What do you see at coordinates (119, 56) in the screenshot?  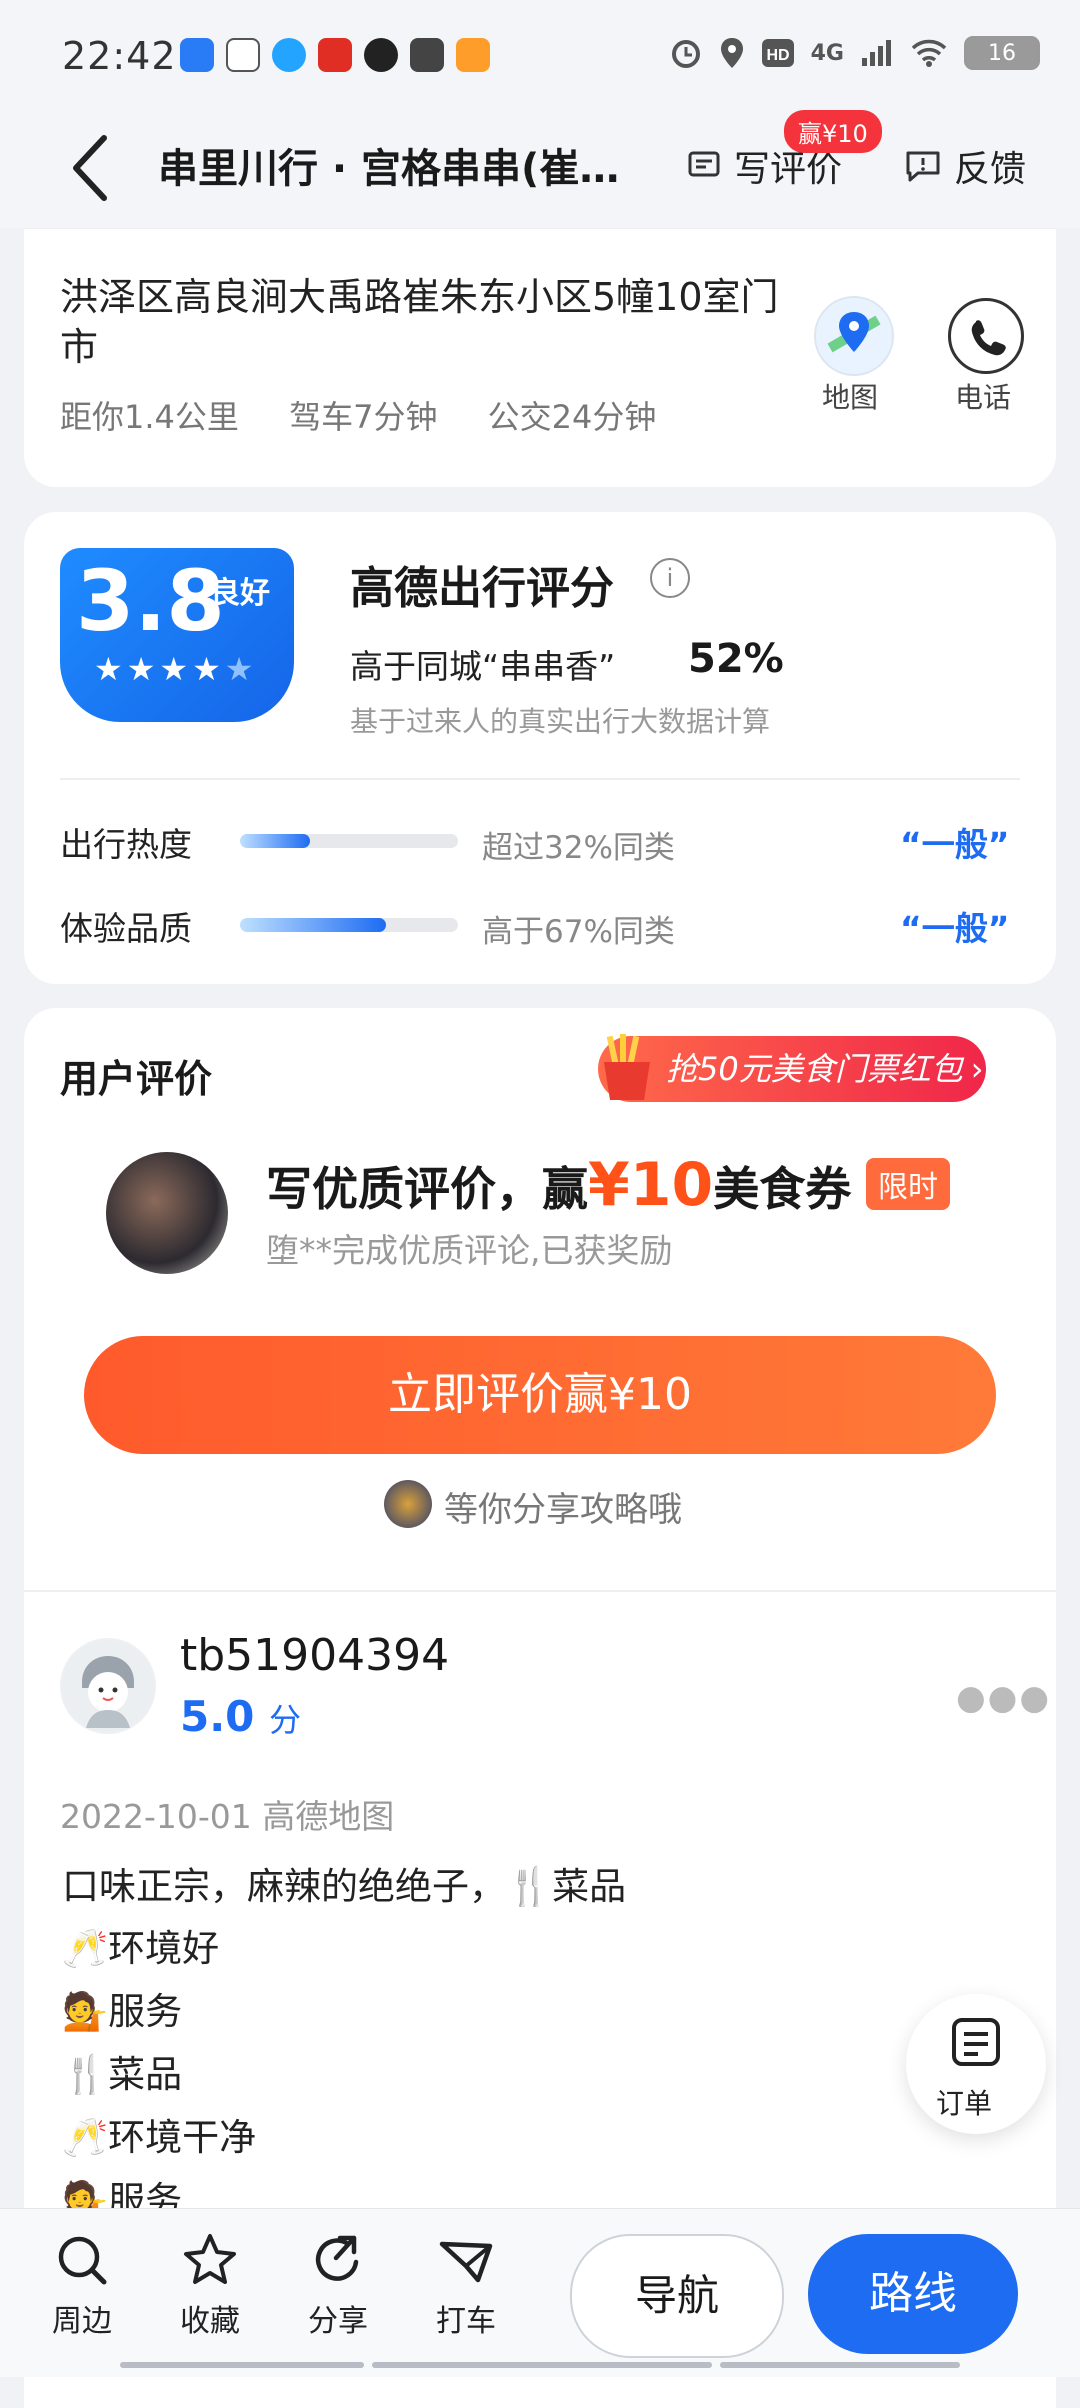 I see `status-time: 22:42` at bounding box center [119, 56].